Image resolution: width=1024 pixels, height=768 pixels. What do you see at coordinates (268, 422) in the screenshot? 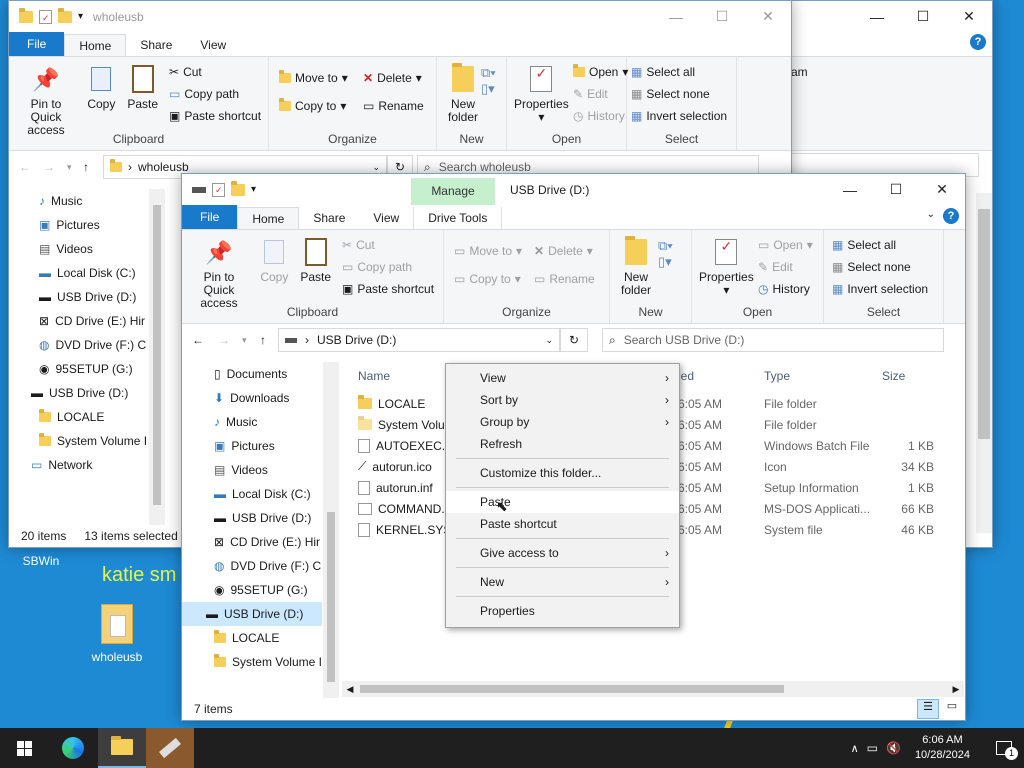
I see `nav-item-music: ♪ Music` at bounding box center [268, 422].